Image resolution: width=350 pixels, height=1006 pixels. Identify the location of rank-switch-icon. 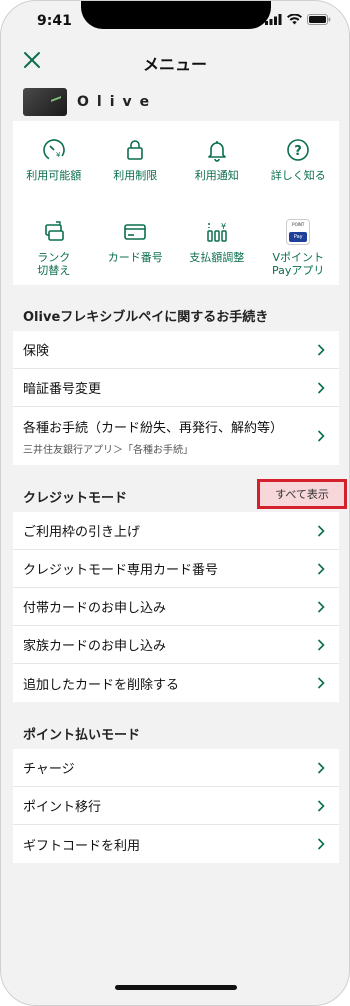
(54, 231).